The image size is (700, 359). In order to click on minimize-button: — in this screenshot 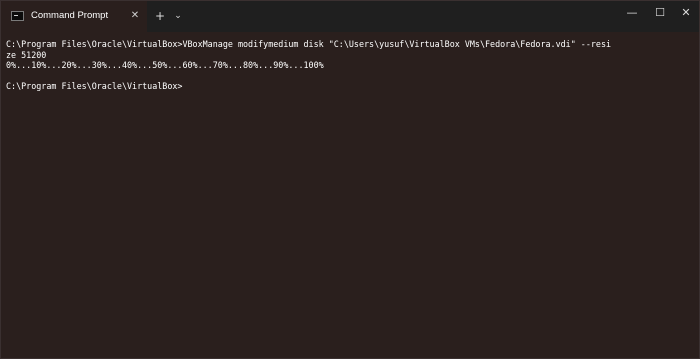, I will do `click(632, 13)`.